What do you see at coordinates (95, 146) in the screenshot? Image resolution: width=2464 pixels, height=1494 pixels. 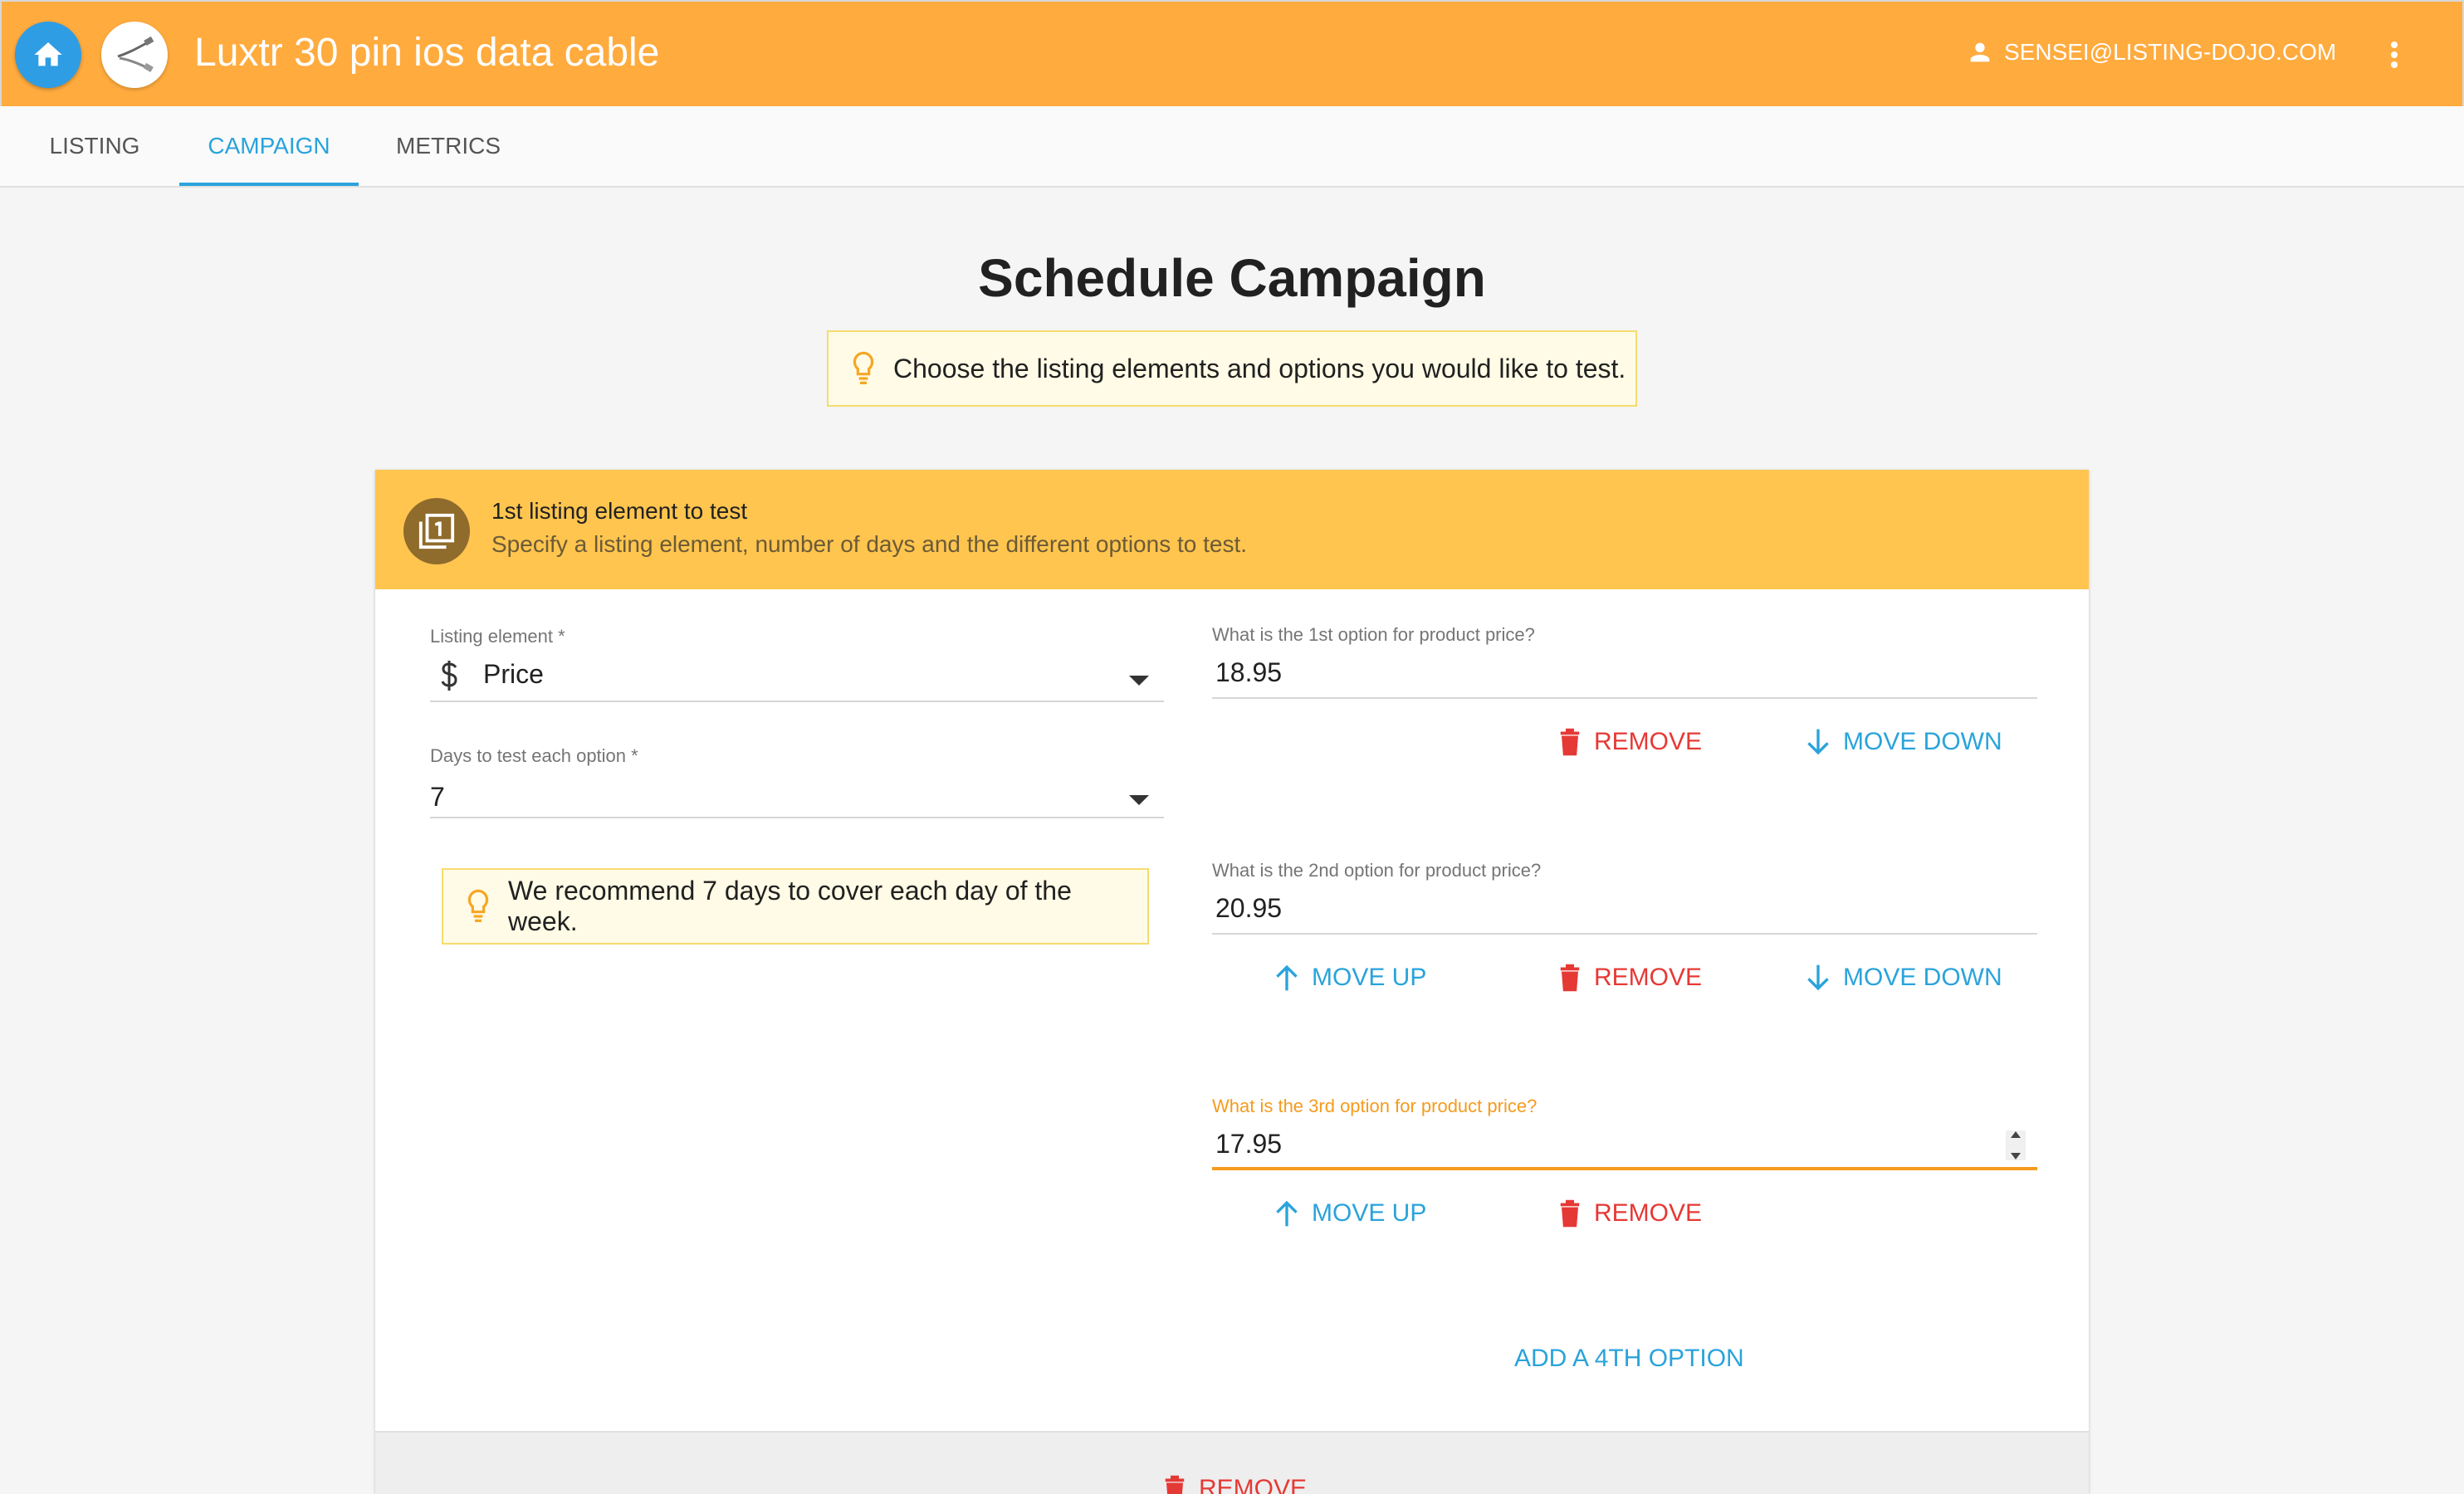 I see `tab-listing: LISTING` at bounding box center [95, 146].